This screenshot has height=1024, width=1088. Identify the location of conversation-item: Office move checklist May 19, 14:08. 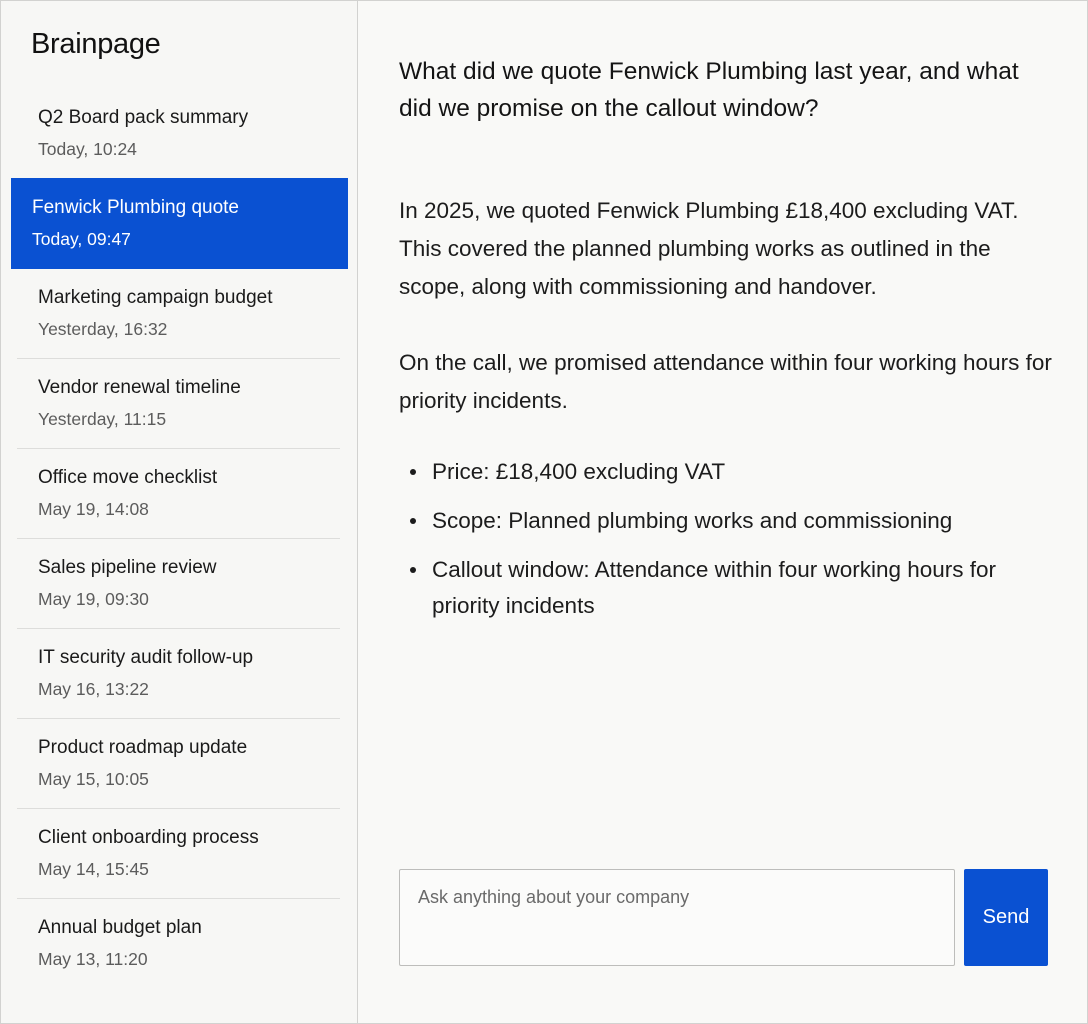
(178, 494).